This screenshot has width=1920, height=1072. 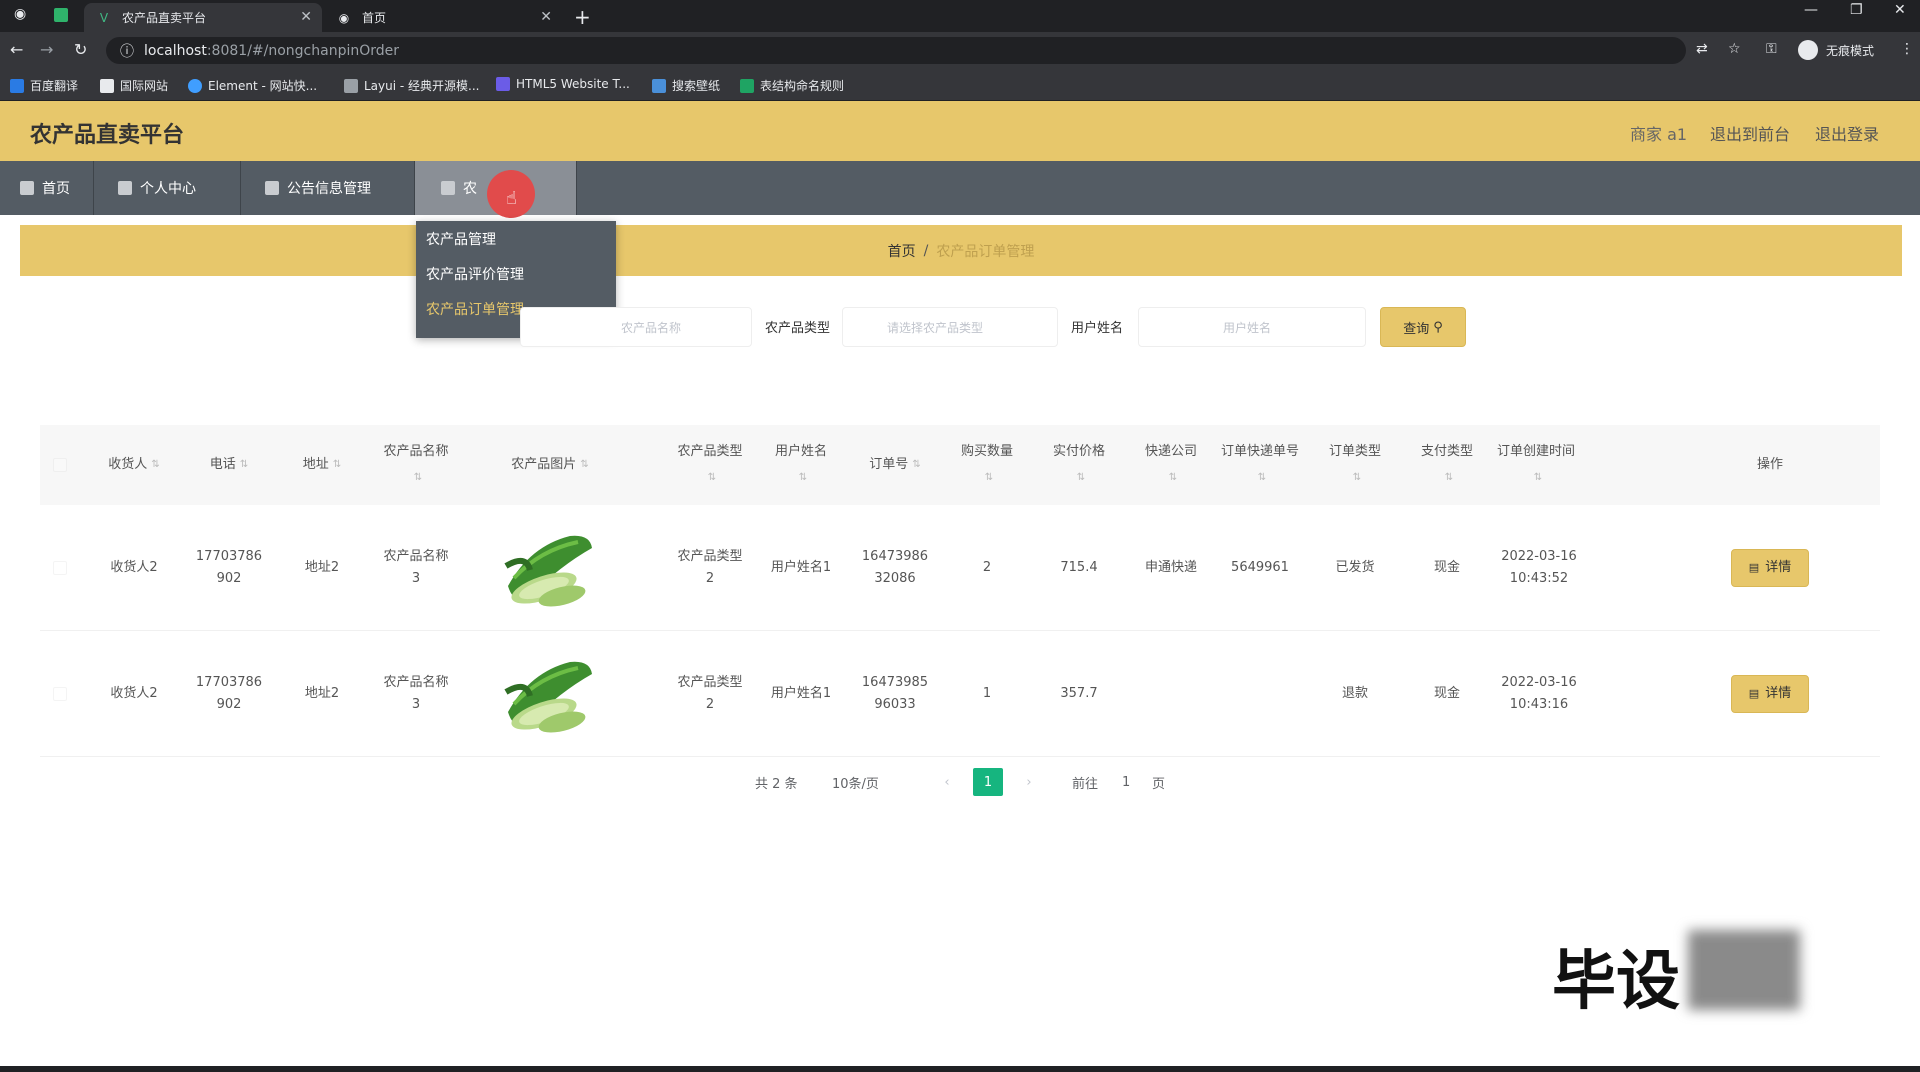 What do you see at coordinates (896, 50) in the screenshot?
I see `address-bar: ⓘ localhost :8081/#/nongchanpinOrder` at bounding box center [896, 50].